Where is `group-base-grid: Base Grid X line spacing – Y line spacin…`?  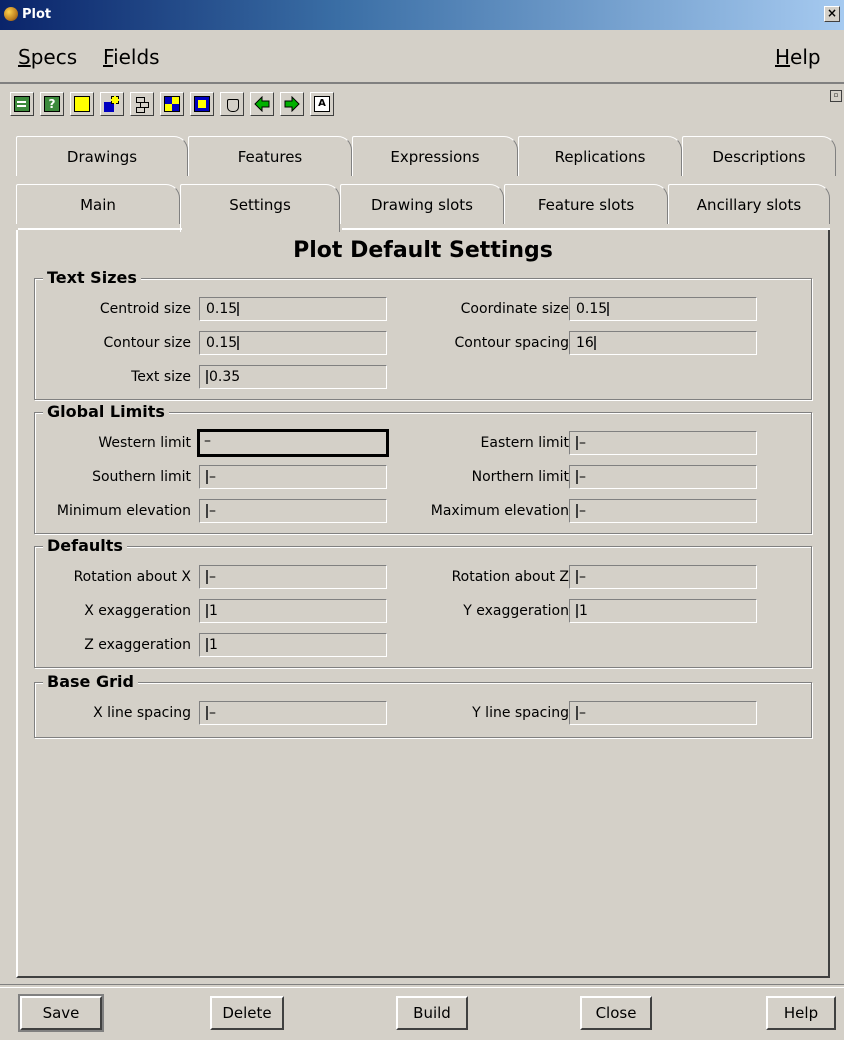 group-base-grid: Base Grid X line spacing – Y line spacin… is located at coordinates (423, 705).